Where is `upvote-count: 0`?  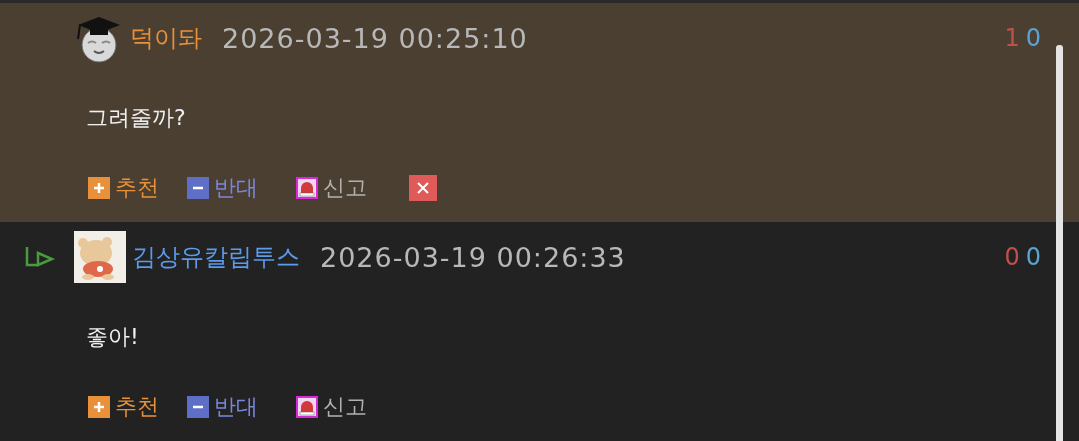 upvote-count: 0 is located at coordinates (1012, 257).